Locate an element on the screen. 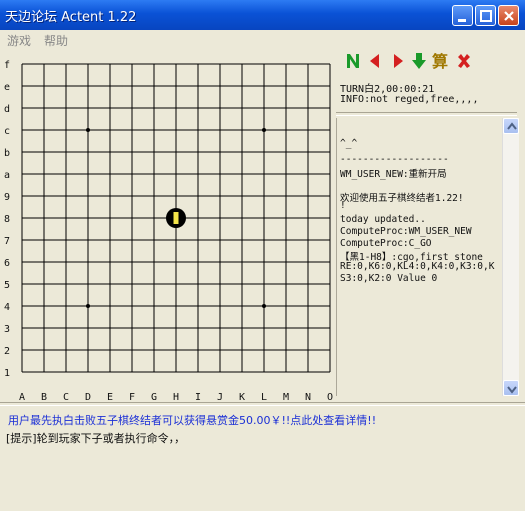 Image resolution: width=525 pixels, height=511 pixels. log-line: 欢迎使用五子棋终结者1.22! is located at coordinates (402, 198).